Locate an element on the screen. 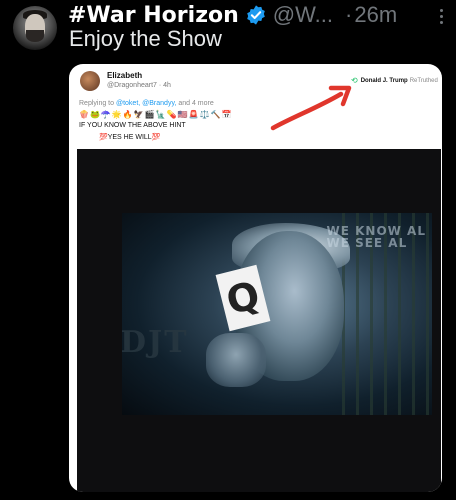  reply-suffix: and 4 more is located at coordinates (196, 103).